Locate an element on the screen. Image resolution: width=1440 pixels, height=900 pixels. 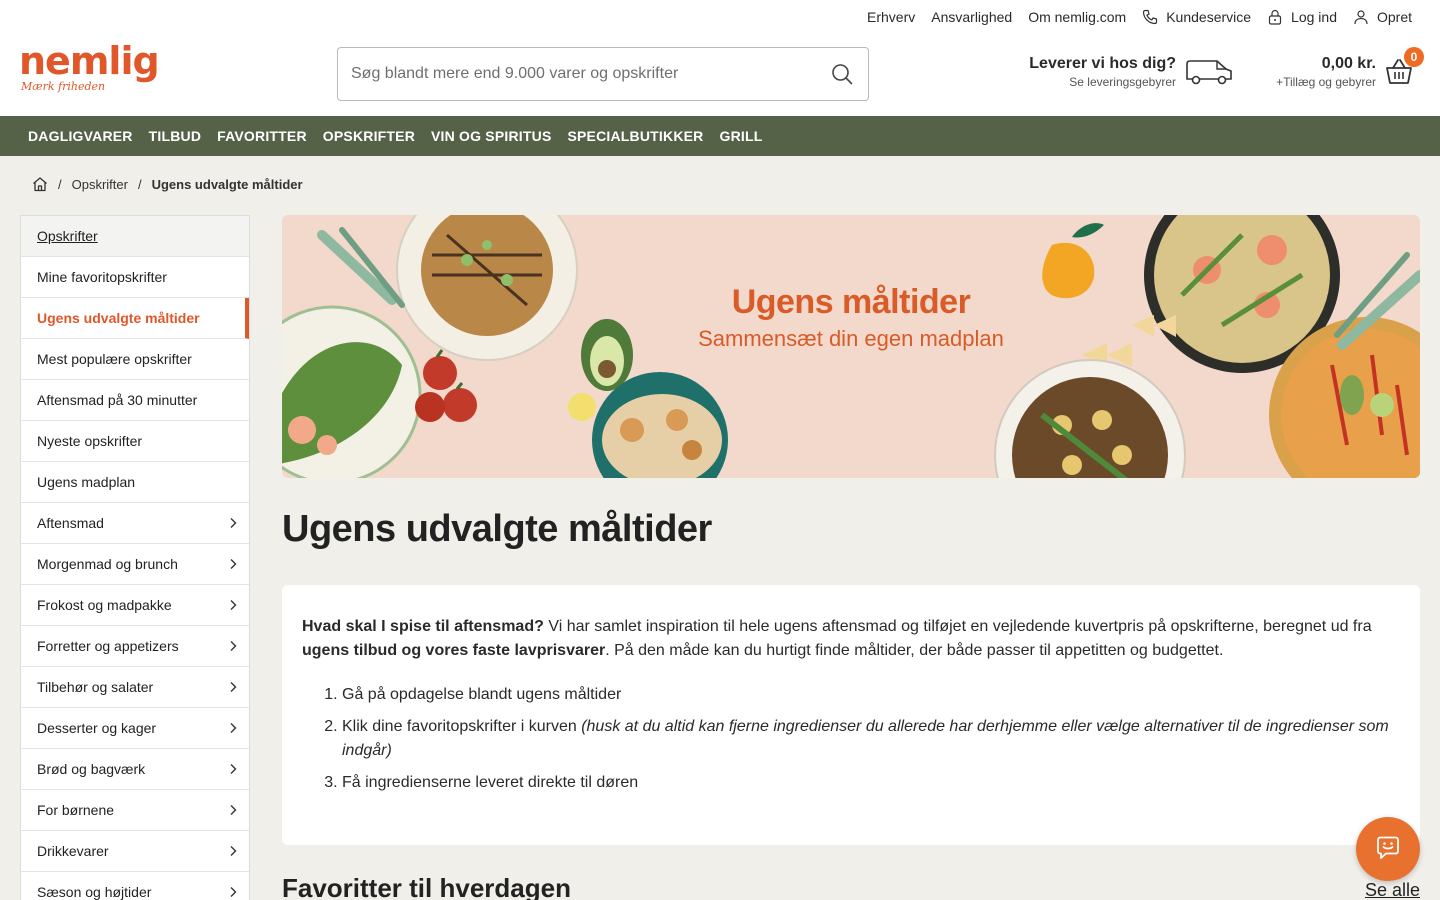
chat-icon is located at coordinates (1388, 847).